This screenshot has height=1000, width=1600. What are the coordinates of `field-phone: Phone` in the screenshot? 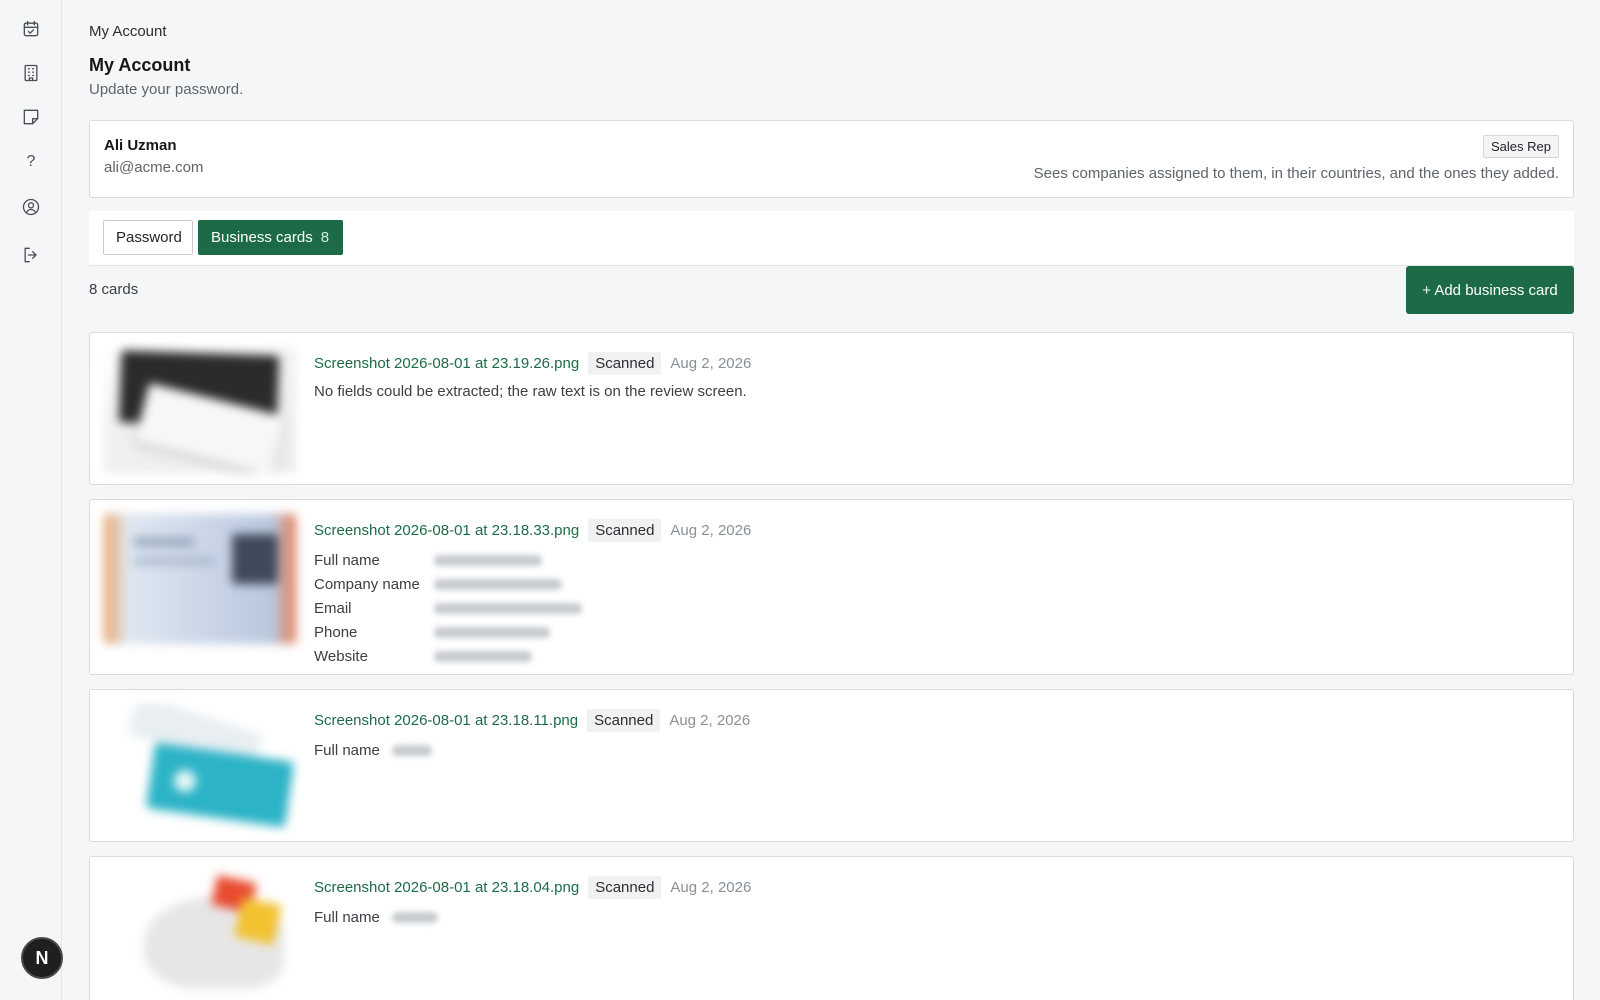 It's located at (532, 632).